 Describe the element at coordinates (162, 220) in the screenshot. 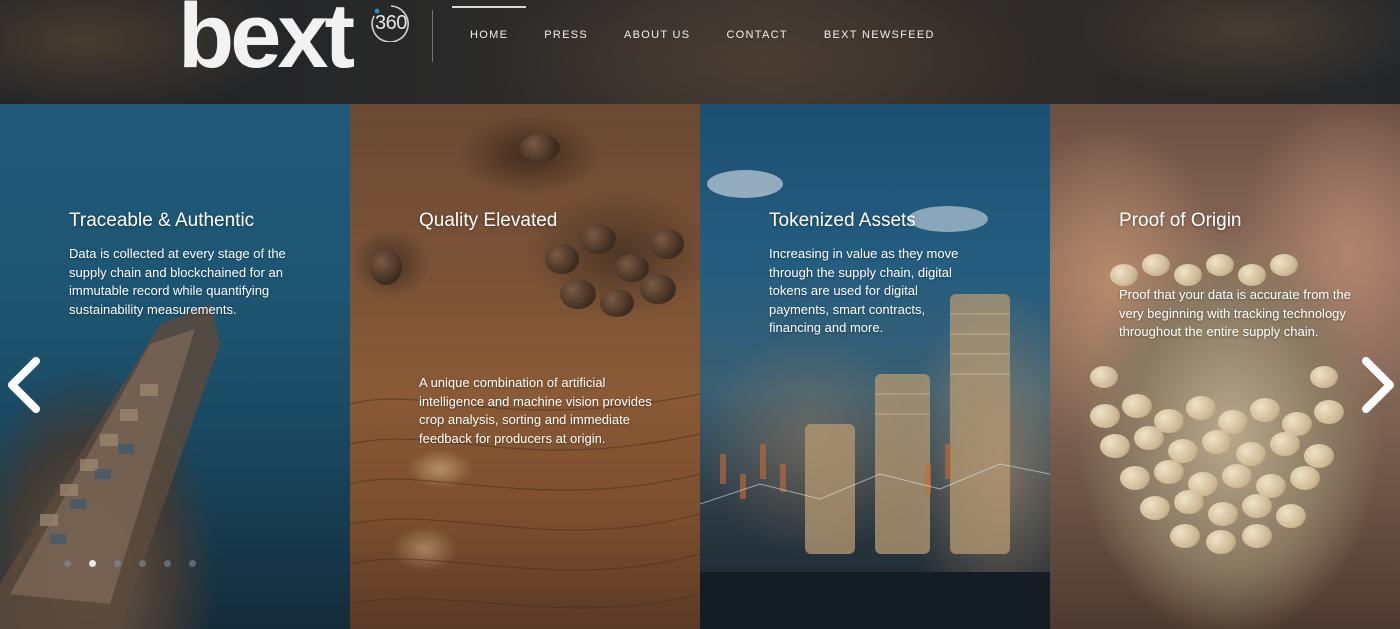

I see `panel-title: Traceable & Authentic` at that location.